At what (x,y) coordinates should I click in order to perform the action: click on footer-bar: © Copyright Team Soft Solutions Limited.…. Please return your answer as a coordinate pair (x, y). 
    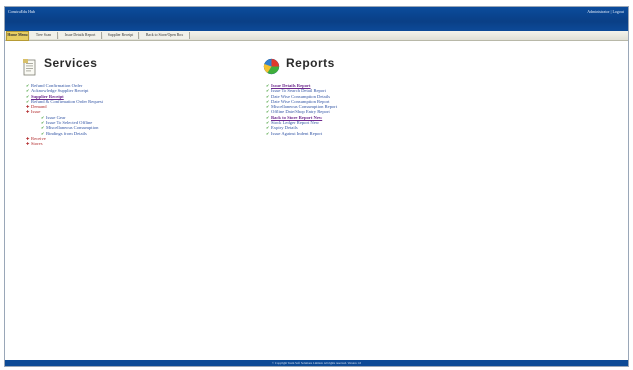
    Looking at the image, I should click on (316, 363).